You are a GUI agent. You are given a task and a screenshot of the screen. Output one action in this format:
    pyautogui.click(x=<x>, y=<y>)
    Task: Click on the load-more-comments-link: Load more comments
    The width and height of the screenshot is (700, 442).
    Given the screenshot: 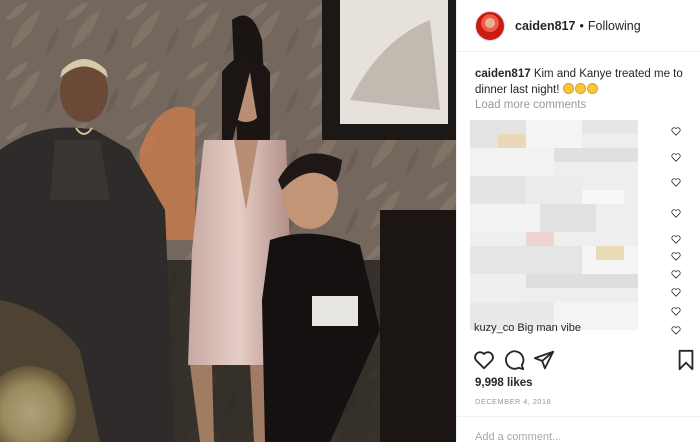 What is the action you would take?
    pyautogui.click(x=530, y=105)
    